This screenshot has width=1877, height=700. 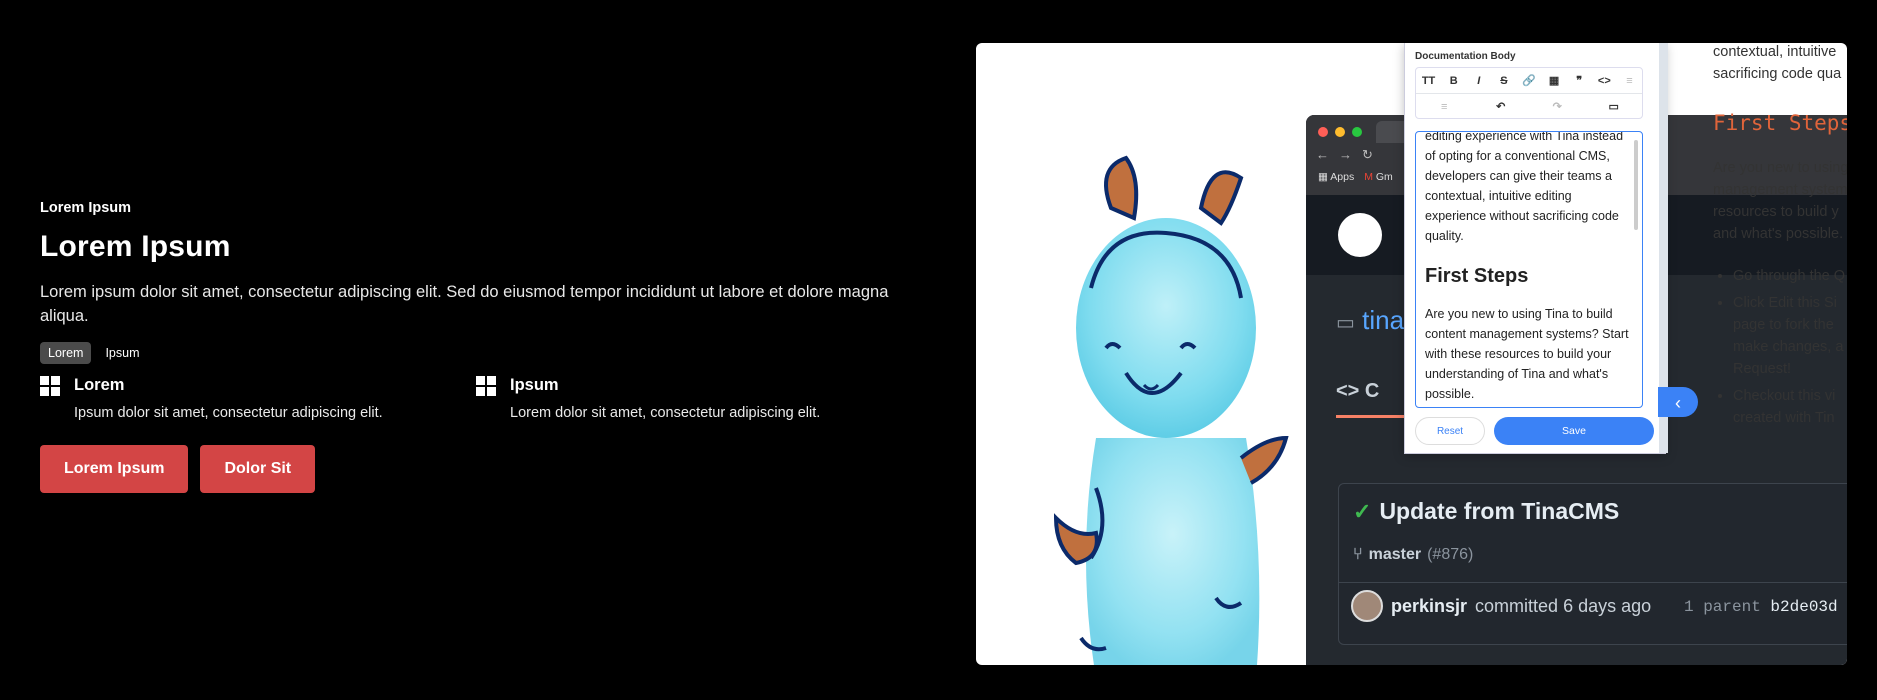 What do you see at coordinates (534, 385) in the screenshot?
I see `feature-title: Ipsum` at bounding box center [534, 385].